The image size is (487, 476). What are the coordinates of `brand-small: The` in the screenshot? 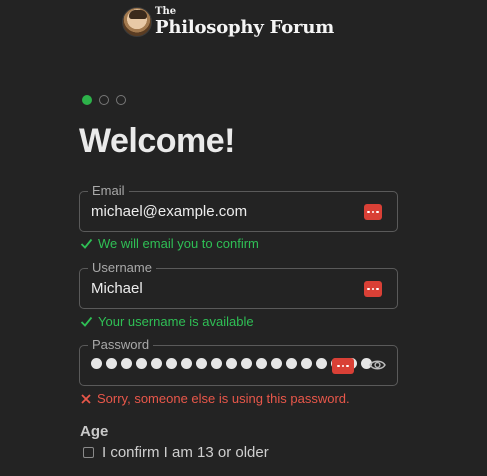 It's located at (166, 11).